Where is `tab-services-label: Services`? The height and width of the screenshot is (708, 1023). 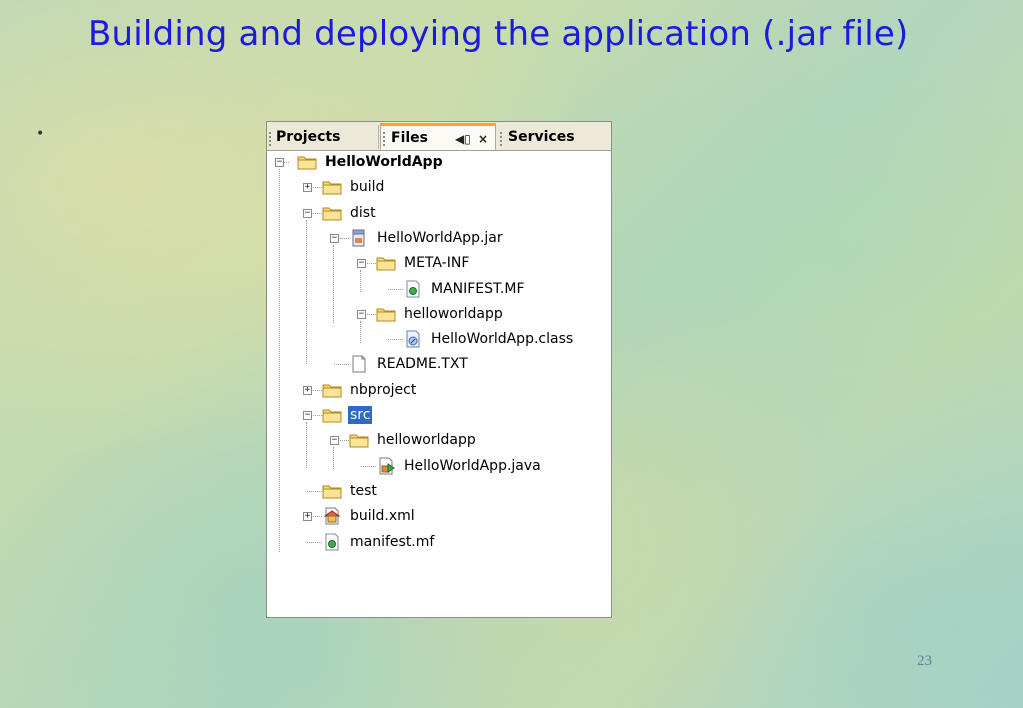 tab-services-label: Services is located at coordinates (541, 137).